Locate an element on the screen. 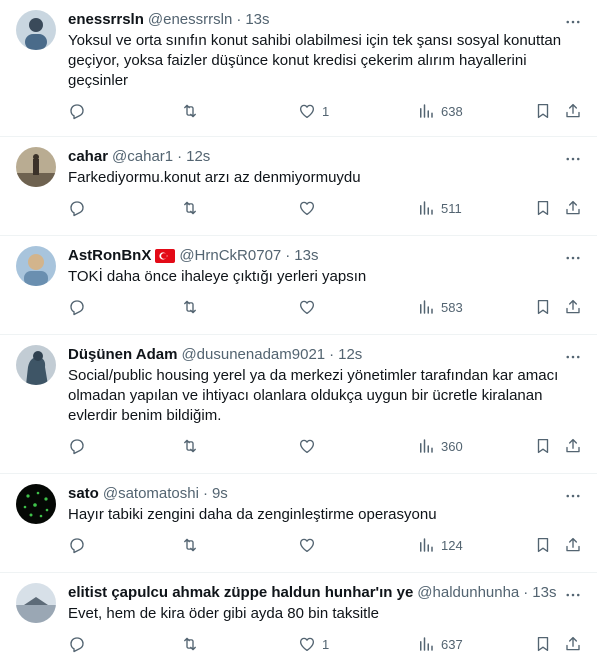 This screenshot has height=671, width=597. user-handle: @haldunhunha is located at coordinates (468, 593).